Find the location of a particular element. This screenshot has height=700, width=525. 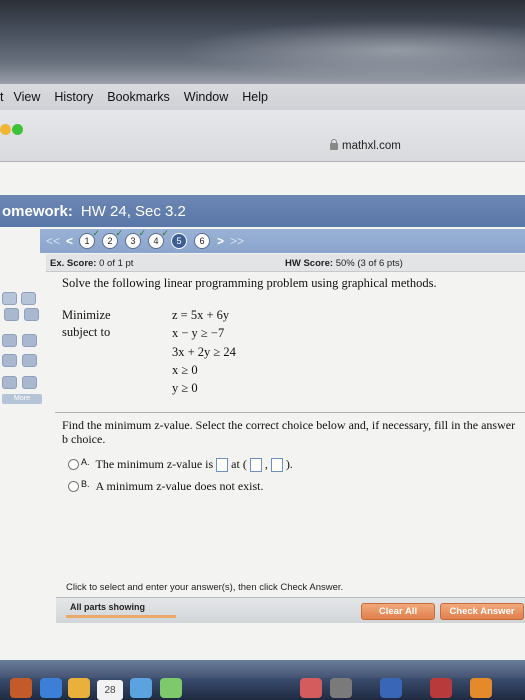

question-1-button: 1 is located at coordinates (89, 238).